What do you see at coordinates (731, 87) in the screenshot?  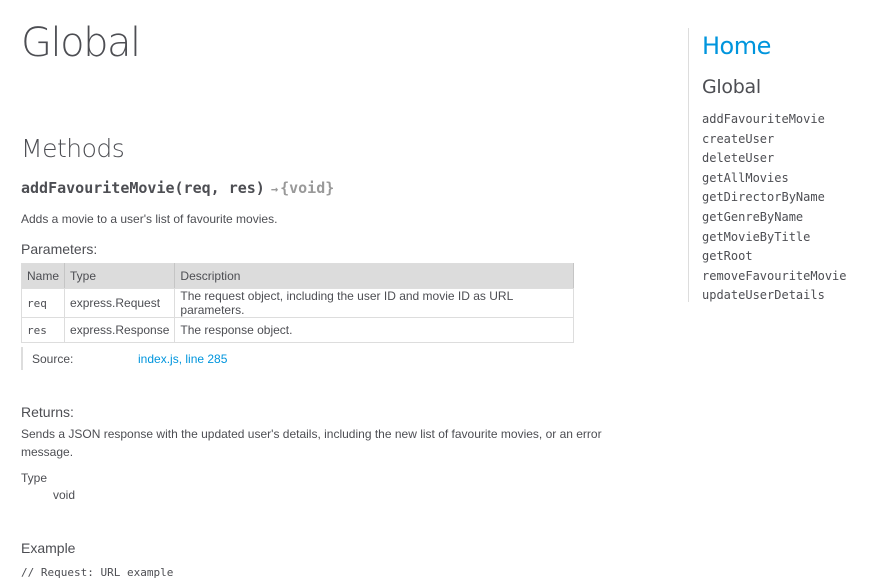 I see `nav-global-heading: Global` at bounding box center [731, 87].